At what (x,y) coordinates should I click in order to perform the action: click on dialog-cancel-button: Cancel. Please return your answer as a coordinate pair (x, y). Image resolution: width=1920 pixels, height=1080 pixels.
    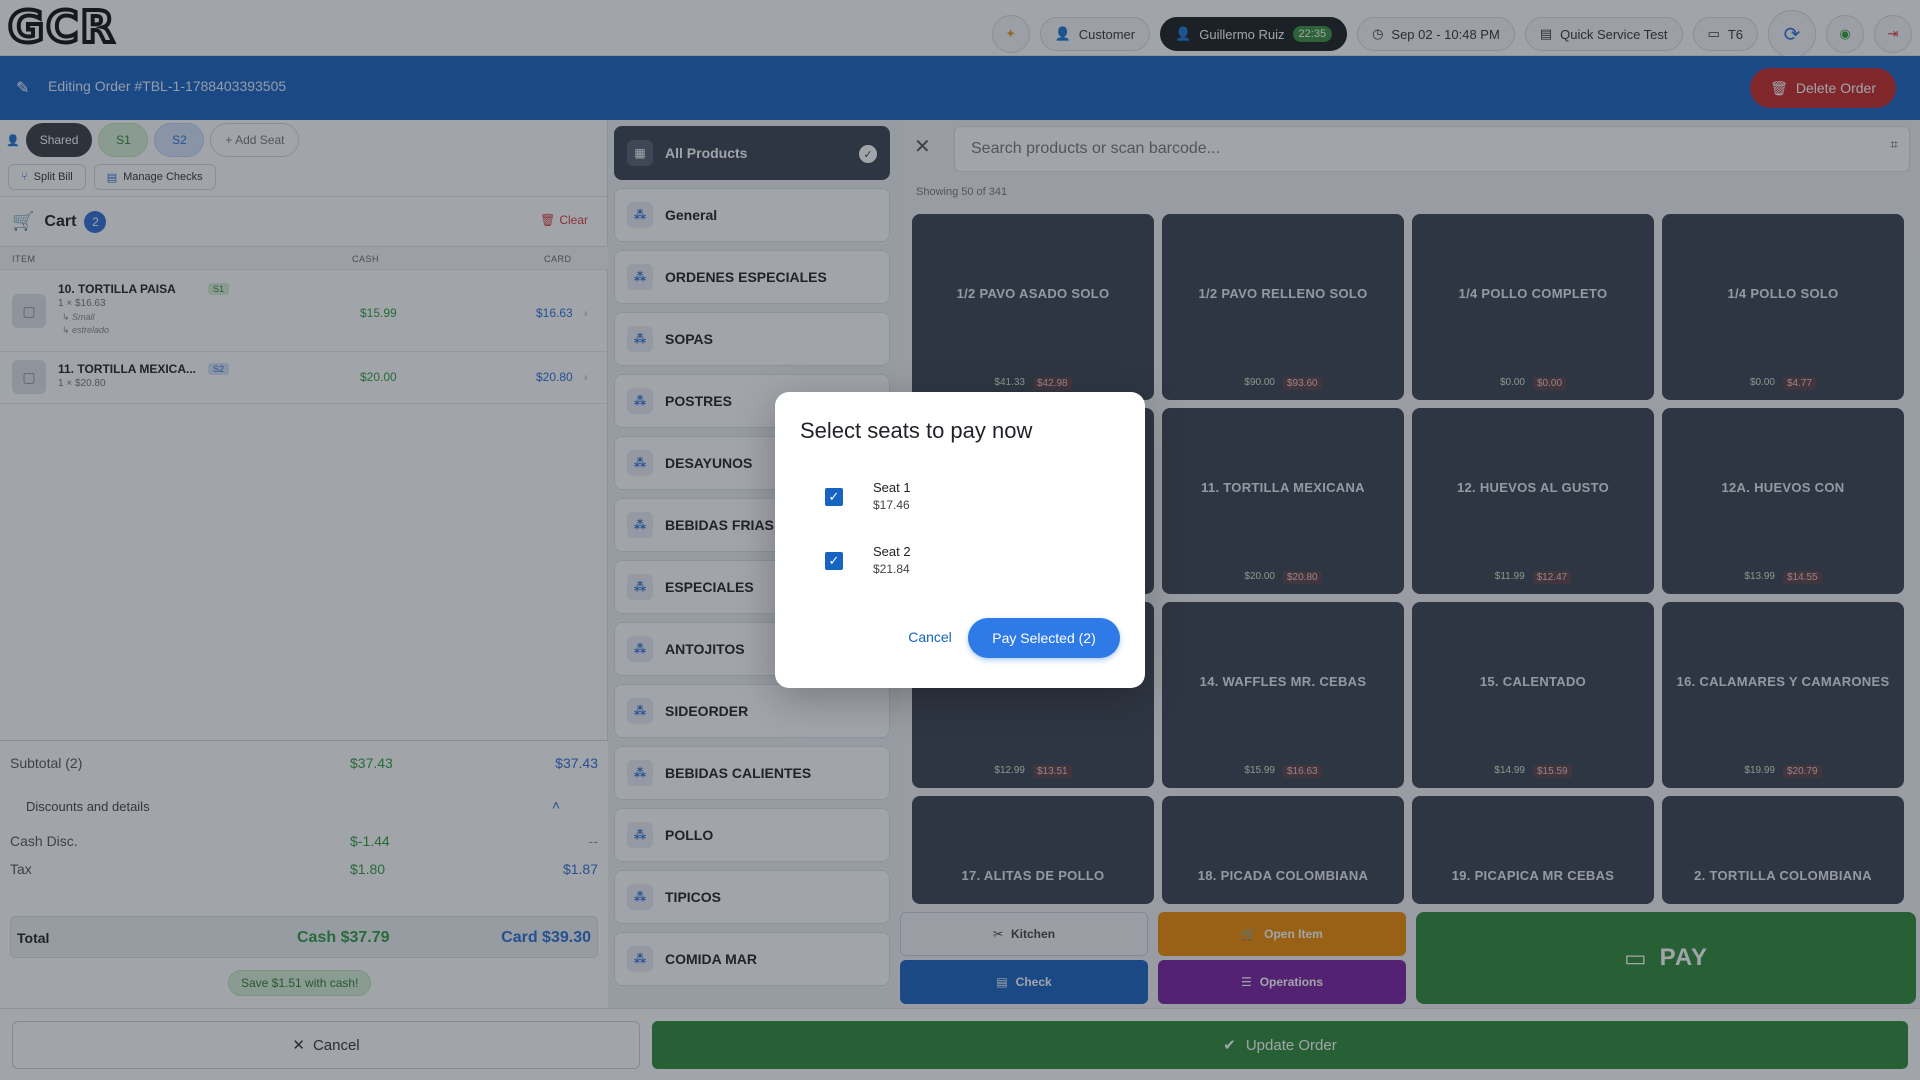
    Looking at the image, I should click on (930, 637).